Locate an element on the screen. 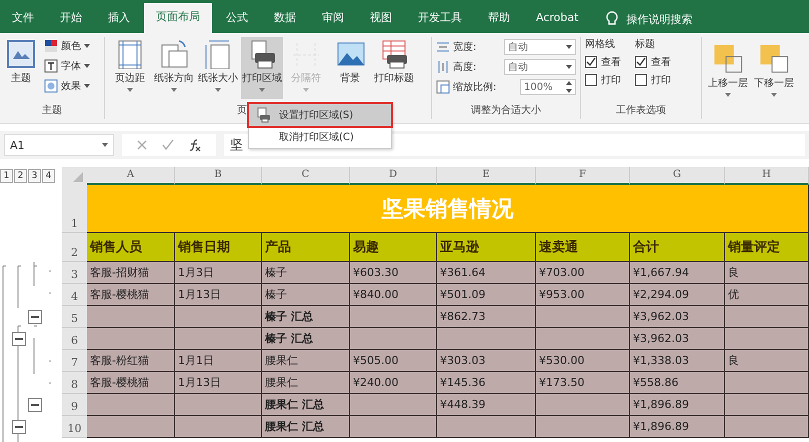 This screenshot has width=809, height=442. table-cell: 1月13日 is located at coordinates (218, 383).